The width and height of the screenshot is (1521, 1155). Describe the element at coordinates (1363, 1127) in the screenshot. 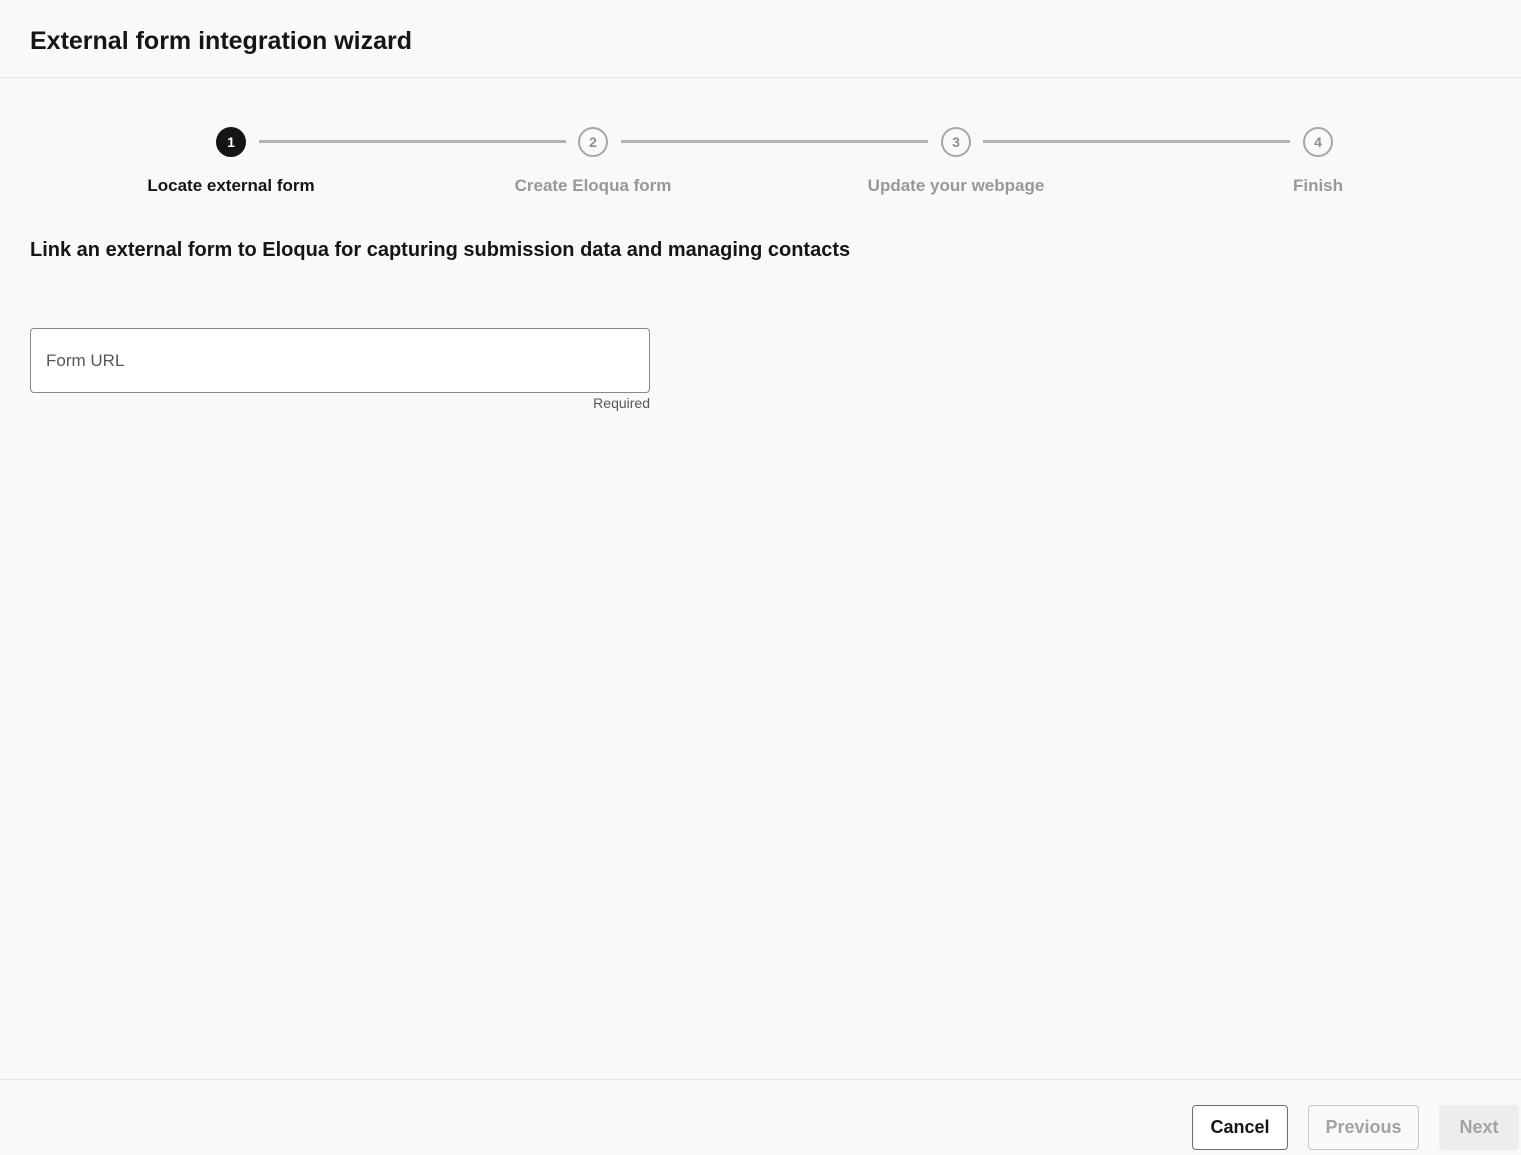

I see `previous-button: Previous` at that location.